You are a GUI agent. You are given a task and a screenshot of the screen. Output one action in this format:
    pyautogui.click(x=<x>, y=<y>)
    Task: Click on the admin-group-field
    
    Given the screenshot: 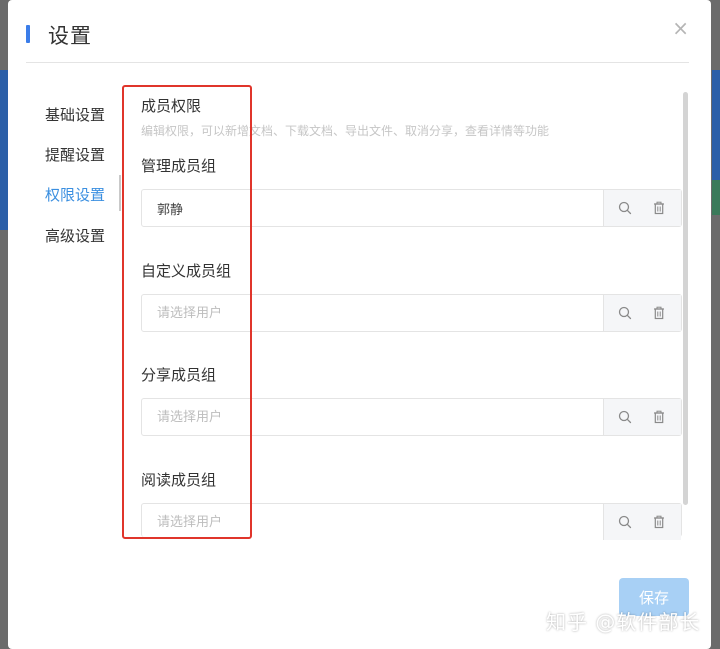 What is the action you would take?
    pyautogui.click(x=411, y=208)
    